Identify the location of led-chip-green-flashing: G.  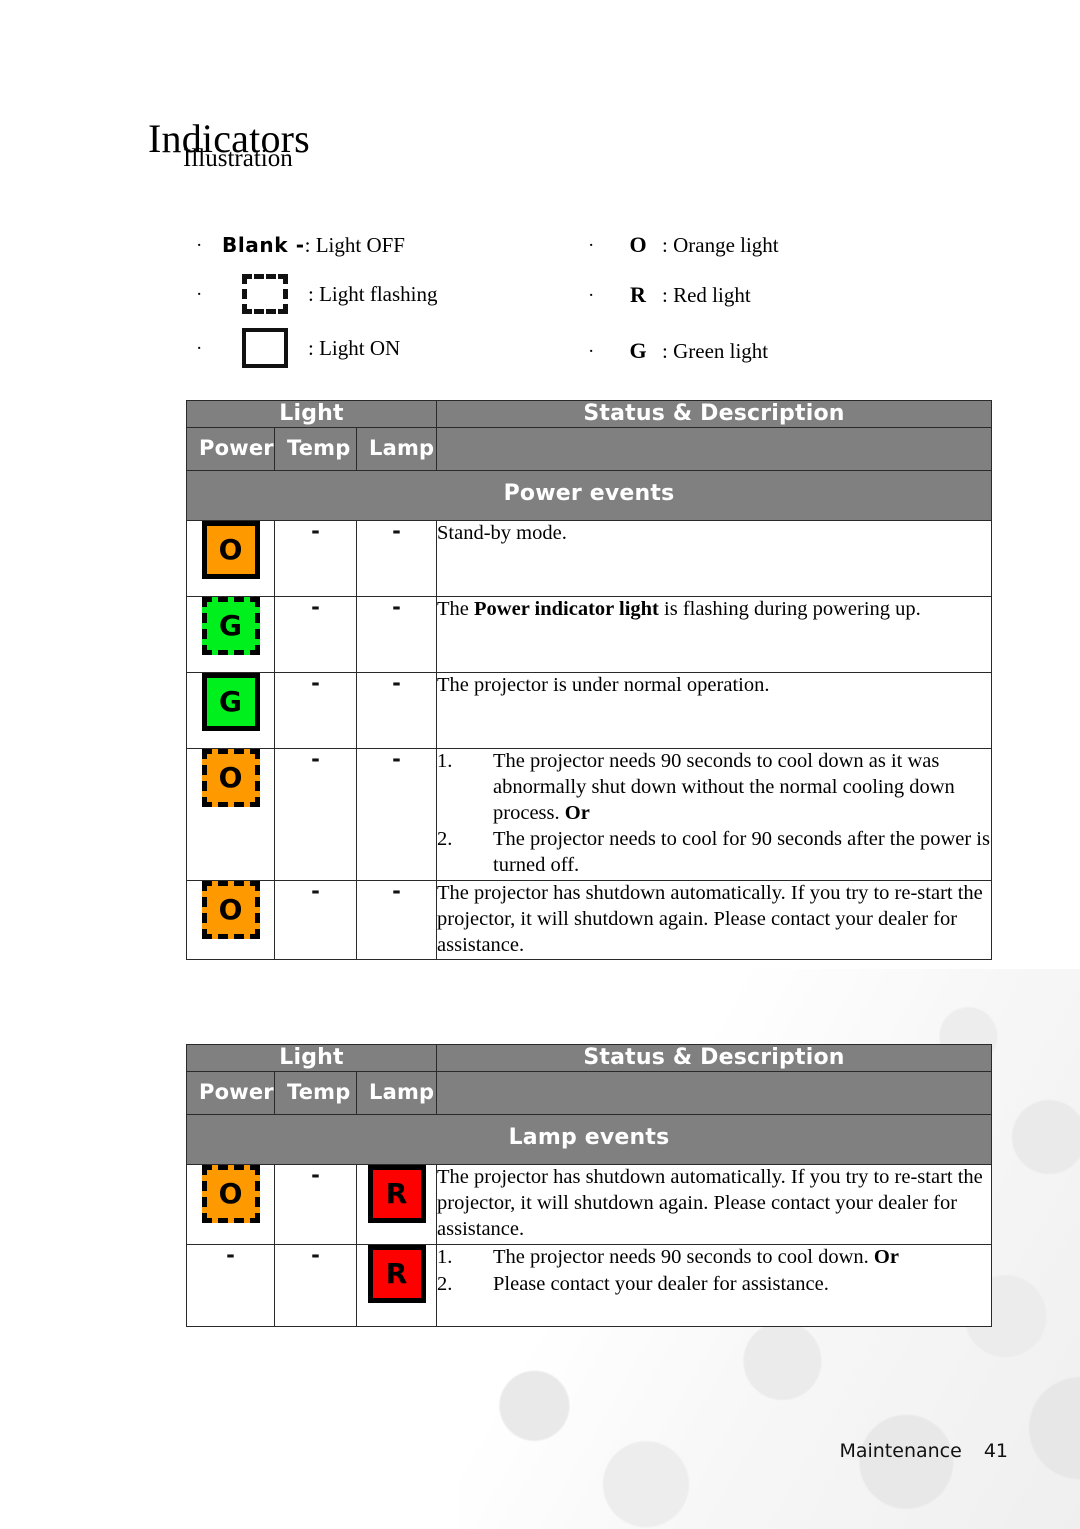
(230, 626).